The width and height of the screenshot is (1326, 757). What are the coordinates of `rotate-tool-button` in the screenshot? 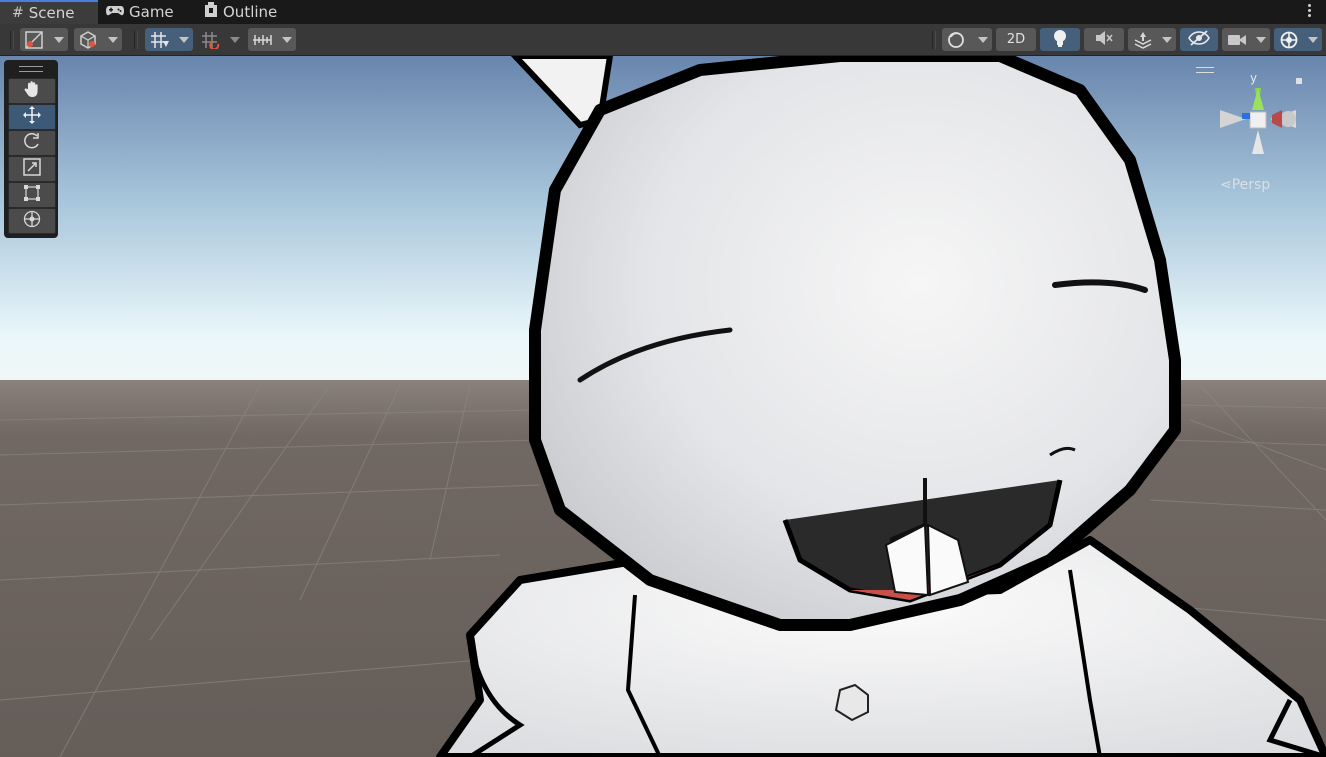 It's located at (32, 143).